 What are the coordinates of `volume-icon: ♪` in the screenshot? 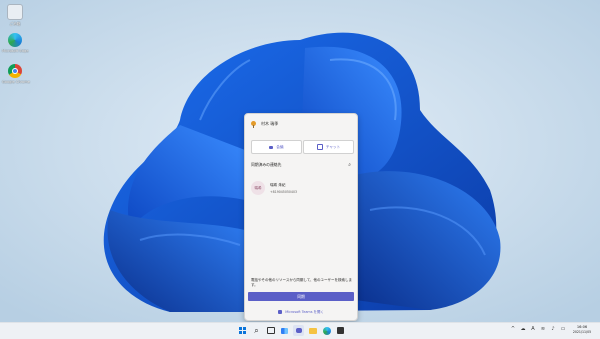 It's located at (553, 329).